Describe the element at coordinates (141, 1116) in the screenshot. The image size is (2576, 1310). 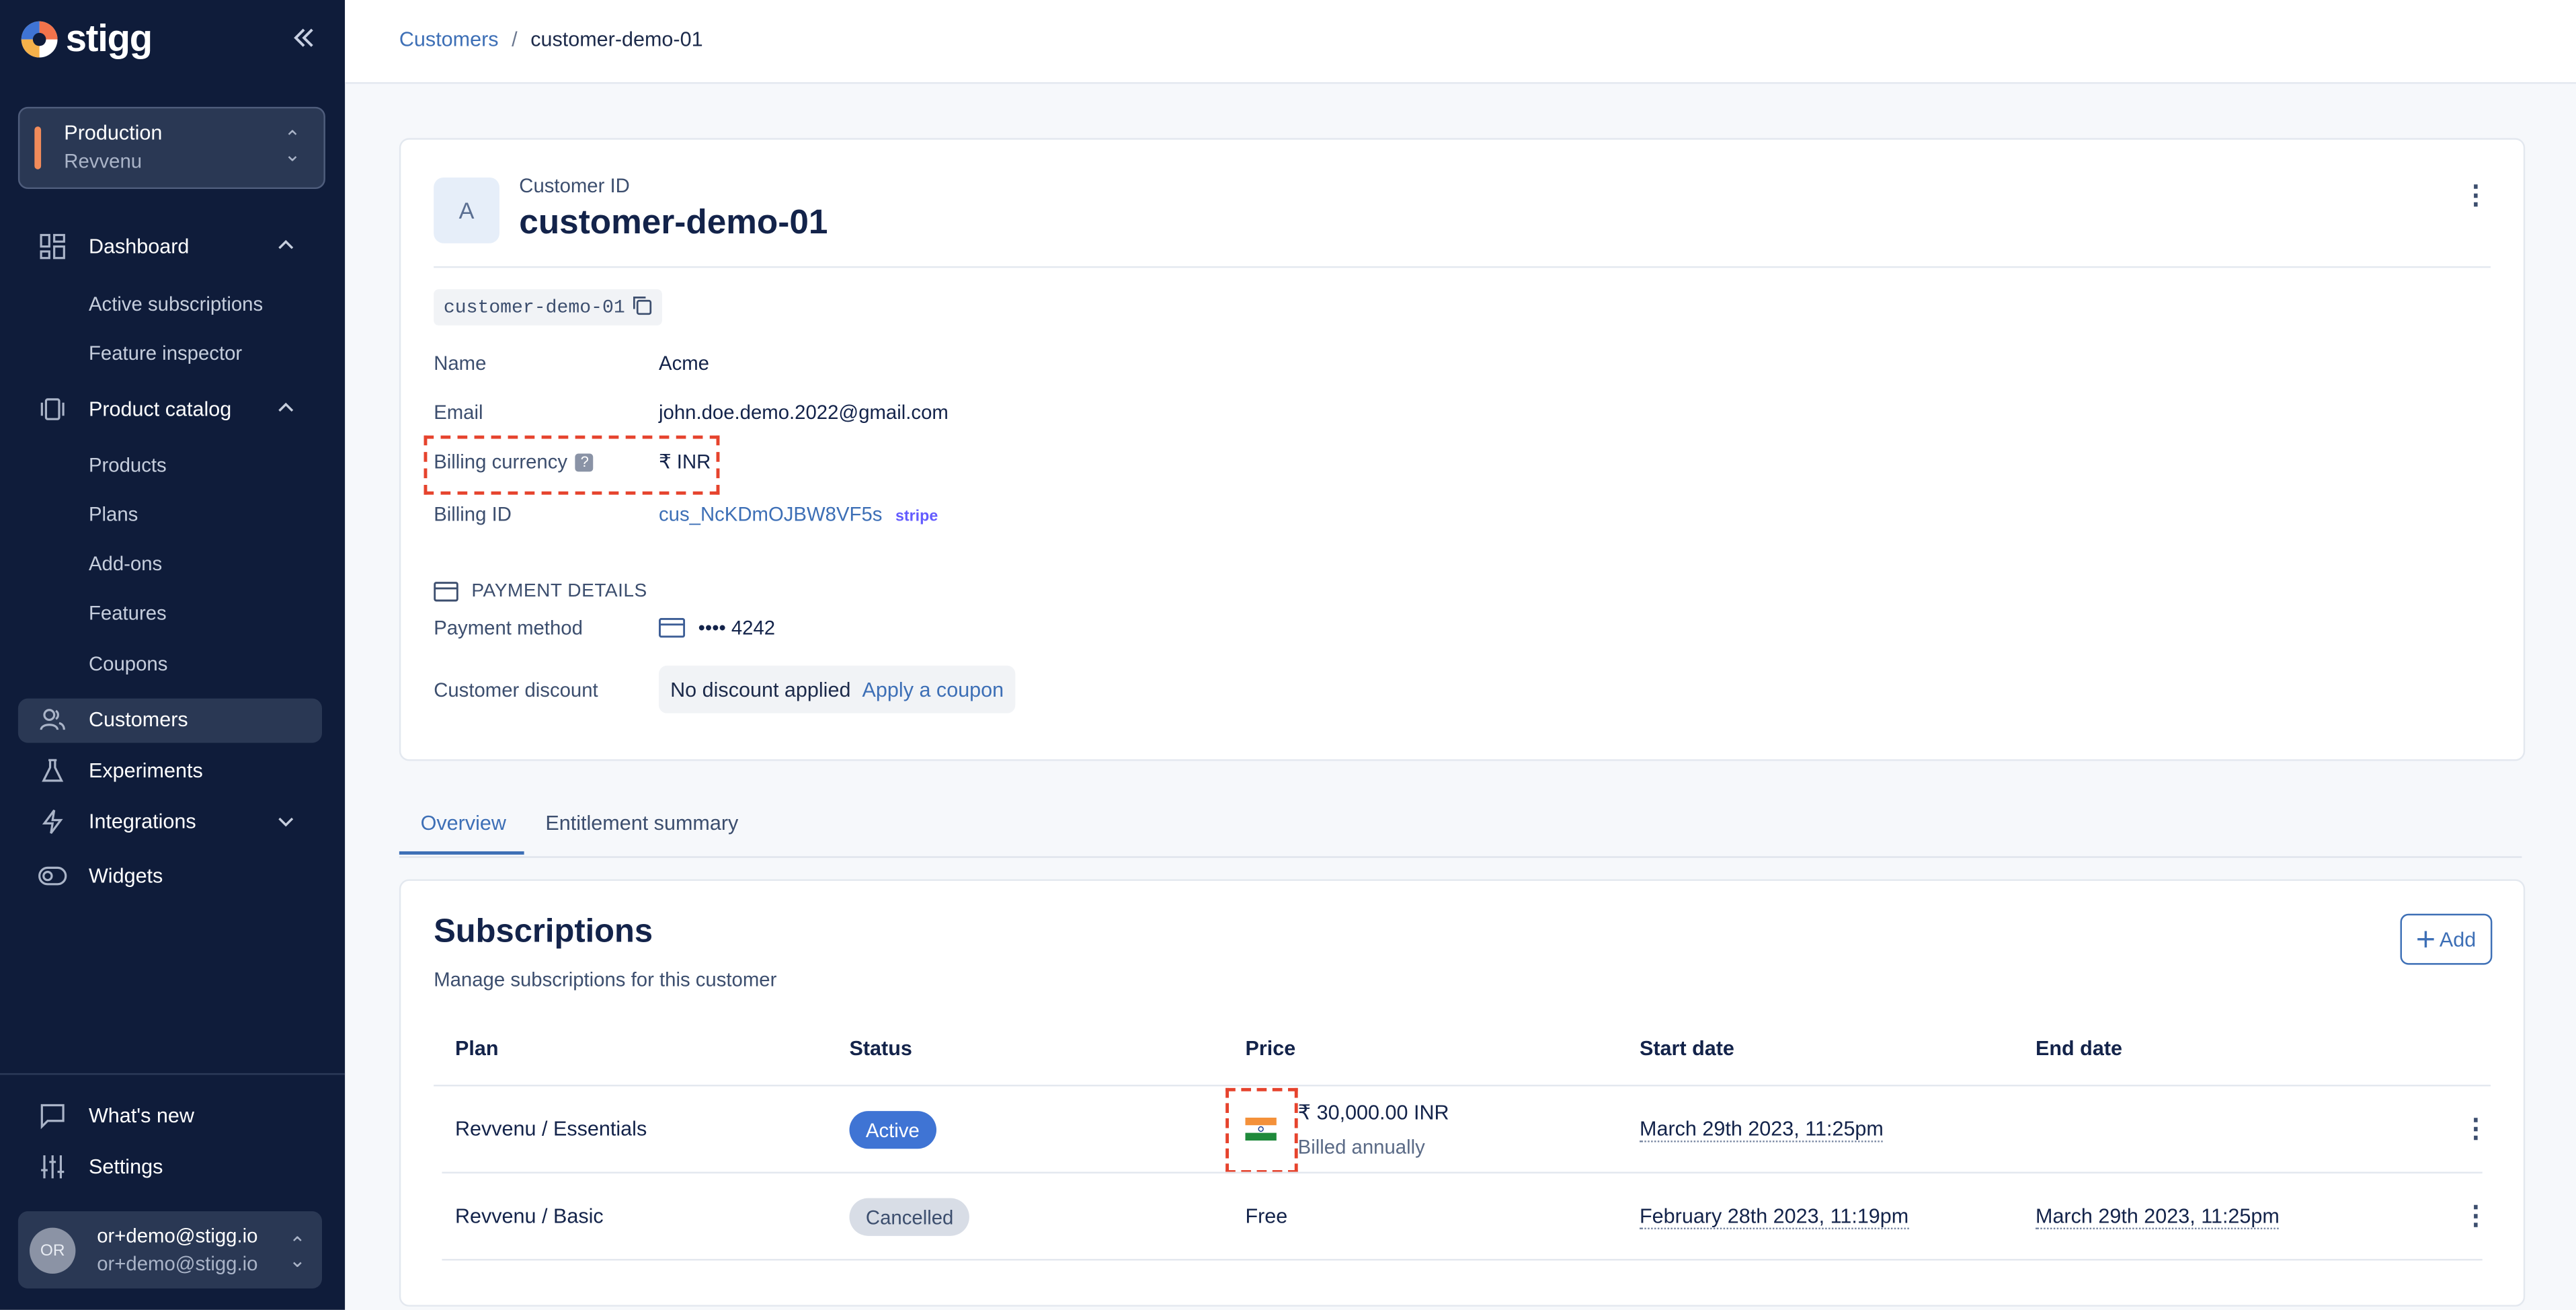
I see `sidebar-item-label: What's new` at that location.